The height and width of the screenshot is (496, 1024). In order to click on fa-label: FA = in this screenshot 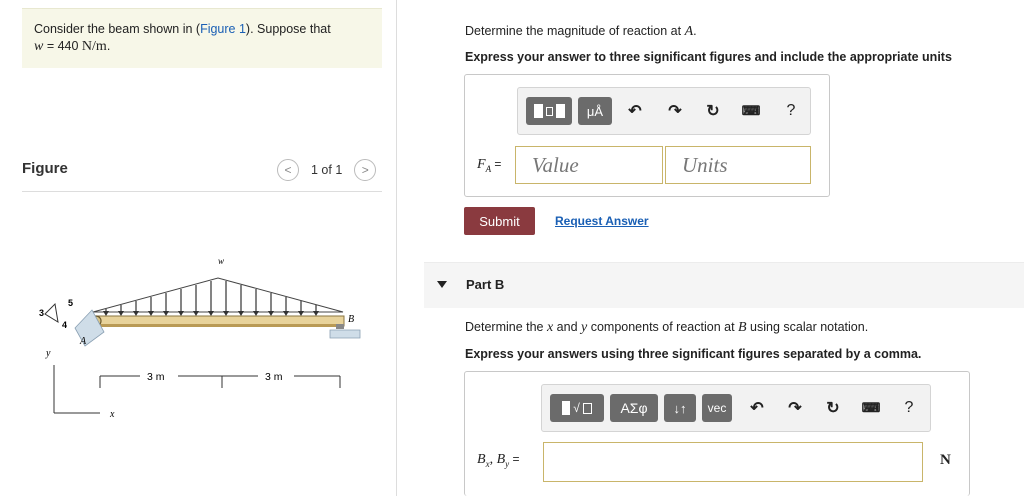, I will do `click(489, 165)`.